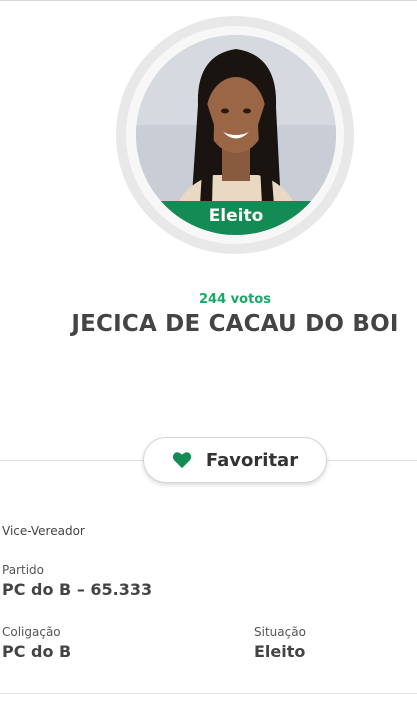 The image size is (417, 702). Describe the element at coordinates (236, 218) in the screenshot. I see `status-badge: Eleito` at that location.